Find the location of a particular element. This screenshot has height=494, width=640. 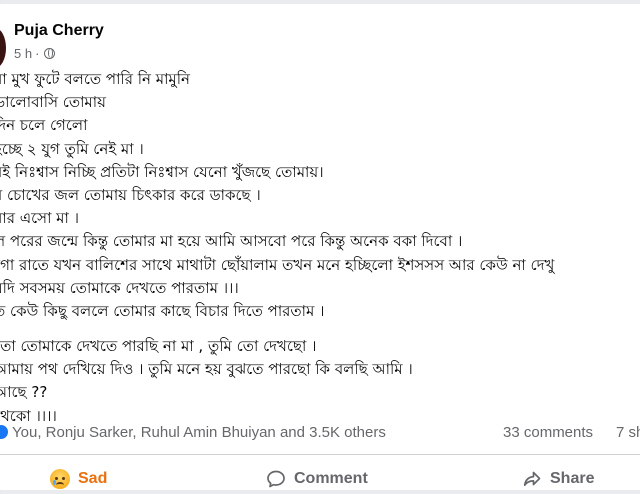

sad-reaction-button: Sad is located at coordinates (78, 479).